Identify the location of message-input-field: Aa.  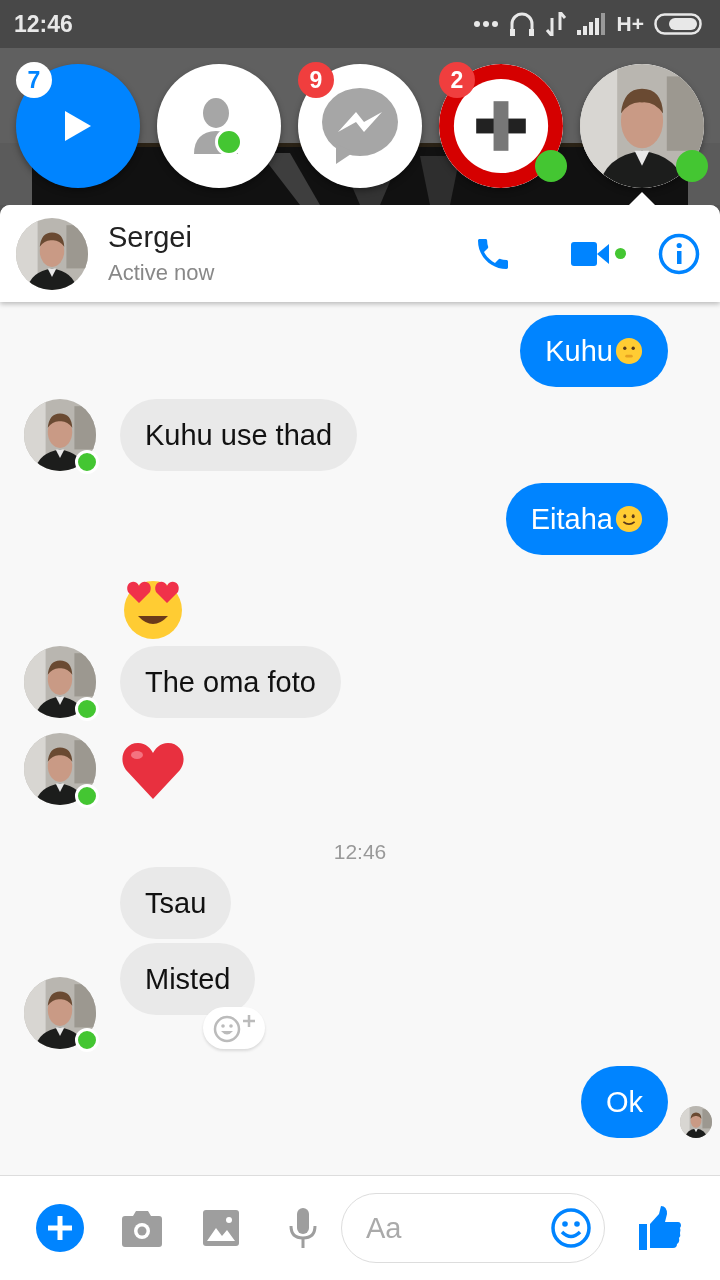
(473, 1228).